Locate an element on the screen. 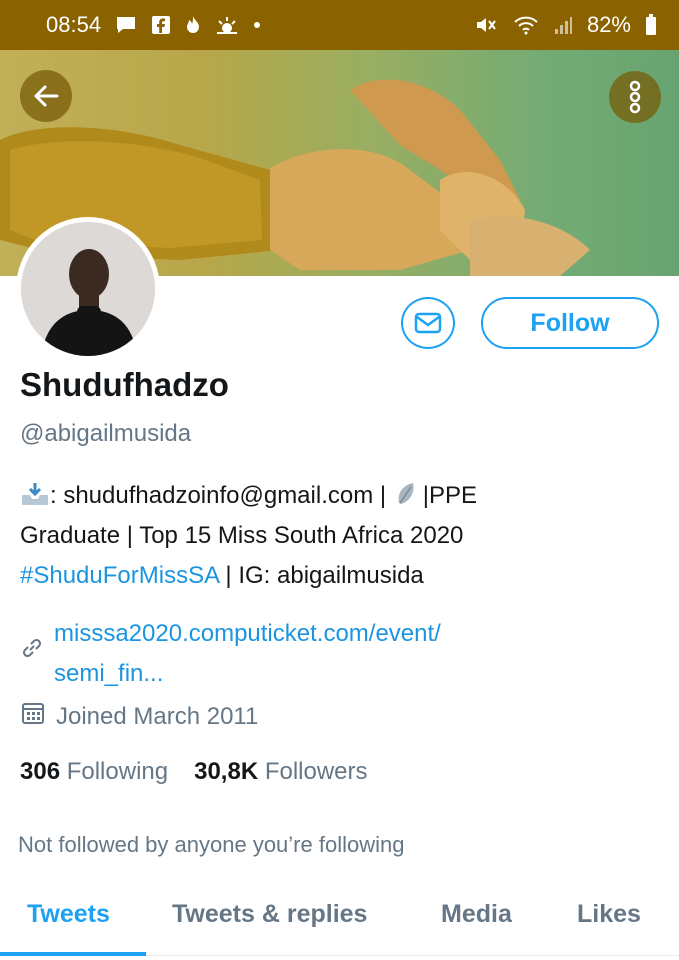 Image resolution: width=679 pixels, height=960 pixels. profile-tabs: Tweets Tweets & replies Media Likes is located at coordinates (339, 923).